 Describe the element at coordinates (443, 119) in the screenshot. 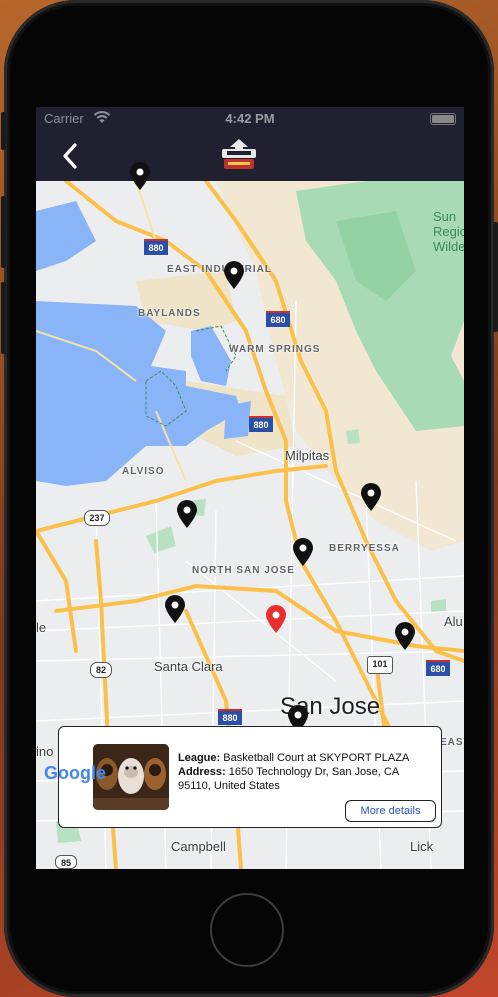

I see `battery-icon` at that location.